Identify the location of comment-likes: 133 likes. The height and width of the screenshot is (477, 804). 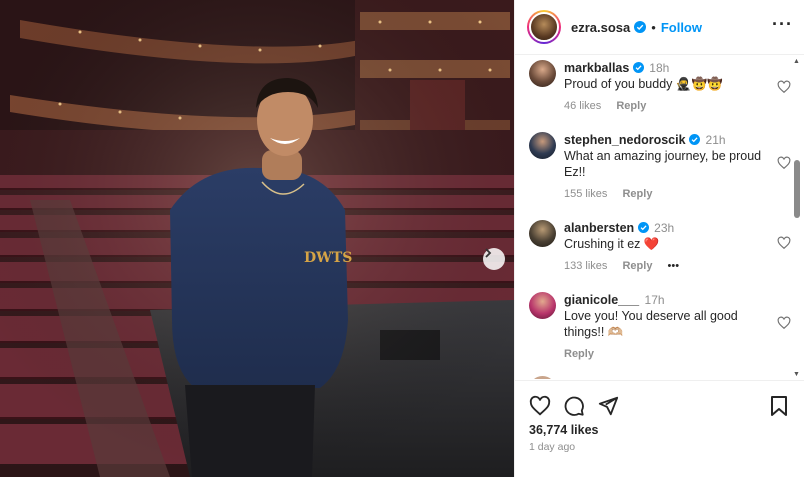
(585, 266).